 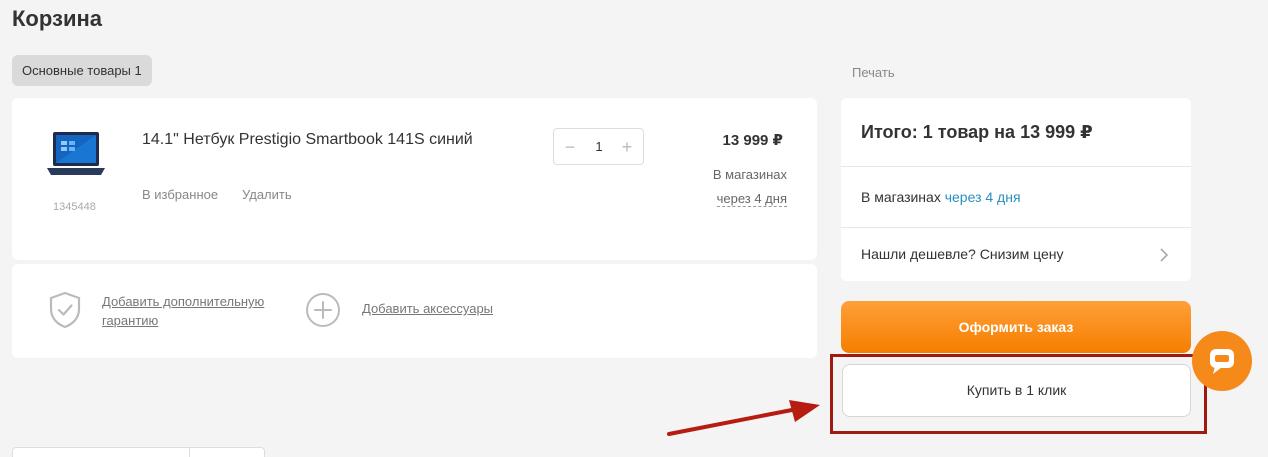 I want to click on add-accessories-link: Добавить аксессуары, so click(x=427, y=308).